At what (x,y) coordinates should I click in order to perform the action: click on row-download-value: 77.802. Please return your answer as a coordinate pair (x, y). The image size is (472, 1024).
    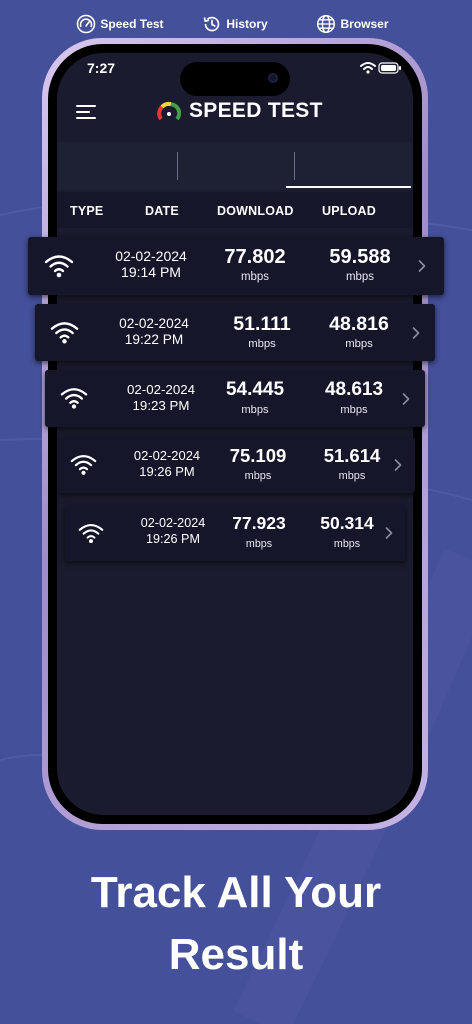
    Looking at the image, I should click on (255, 257).